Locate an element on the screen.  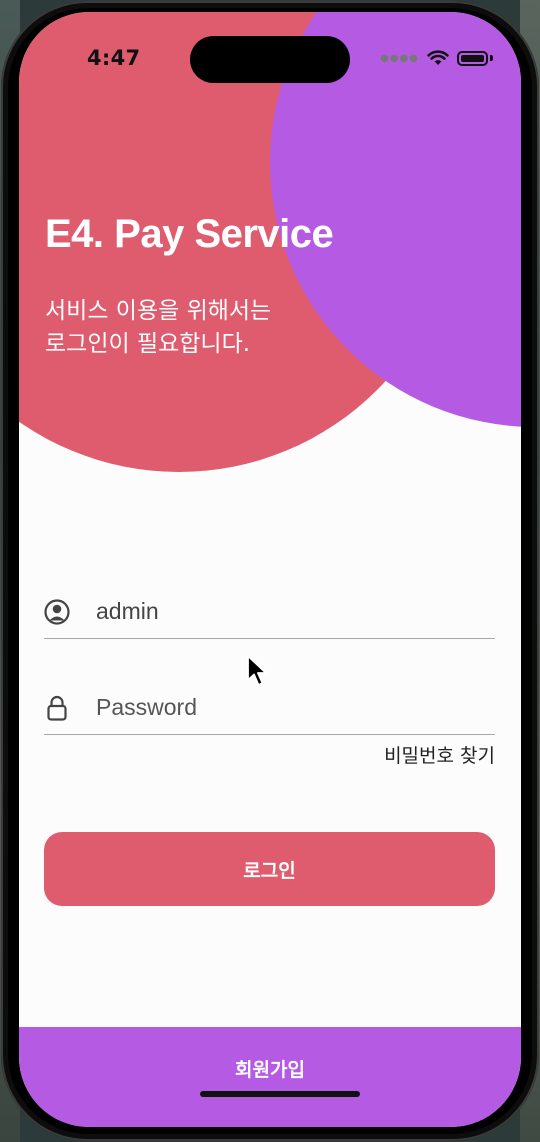
username-input is located at coordinates (291, 611).